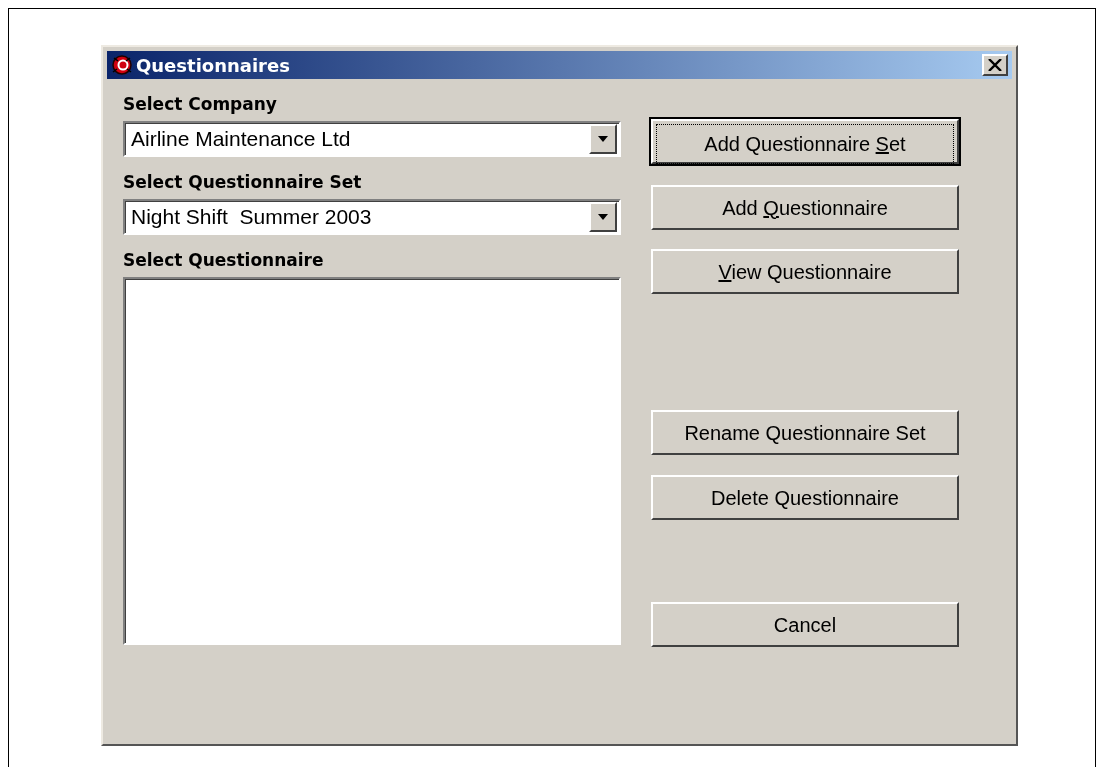 The image size is (1104, 767). Describe the element at coordinates (122, 65) in the screenshot. I see `app-logo-icon` at that location.